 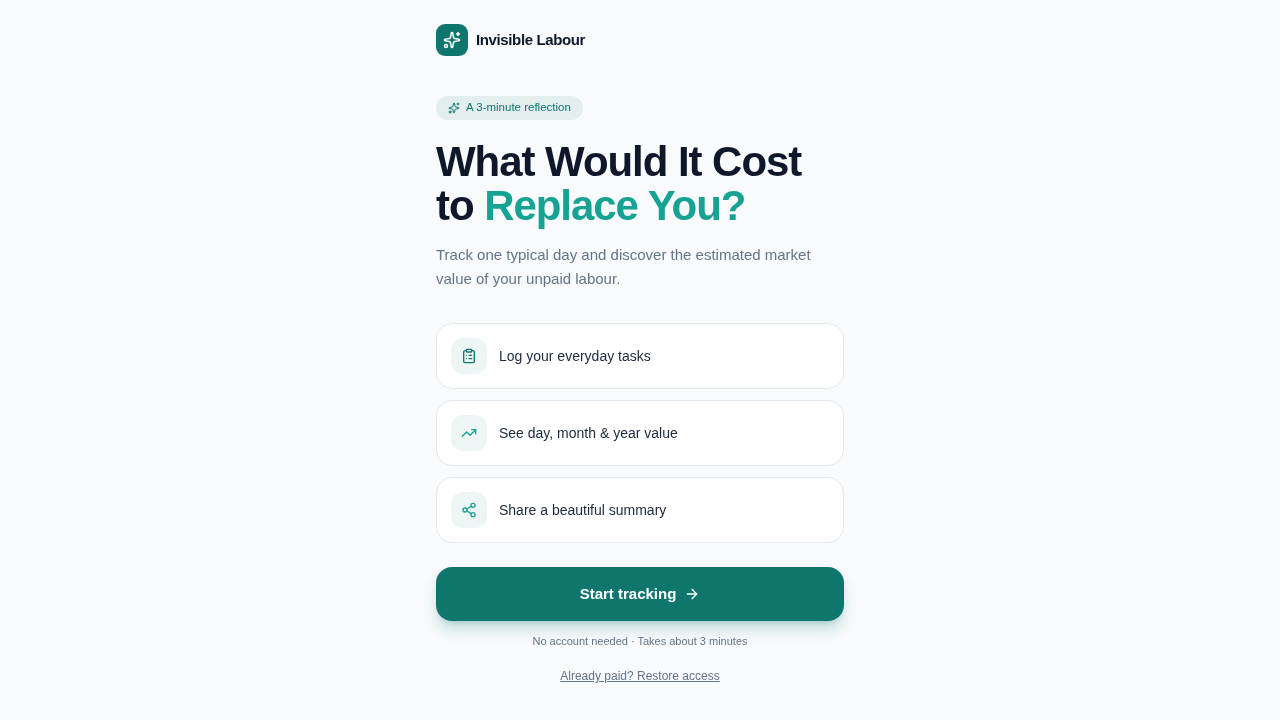 What do you see at coordinates (452, 40) in the screenshot?
I see `sparkles-logo-icon` at bounding box center [452, 40].